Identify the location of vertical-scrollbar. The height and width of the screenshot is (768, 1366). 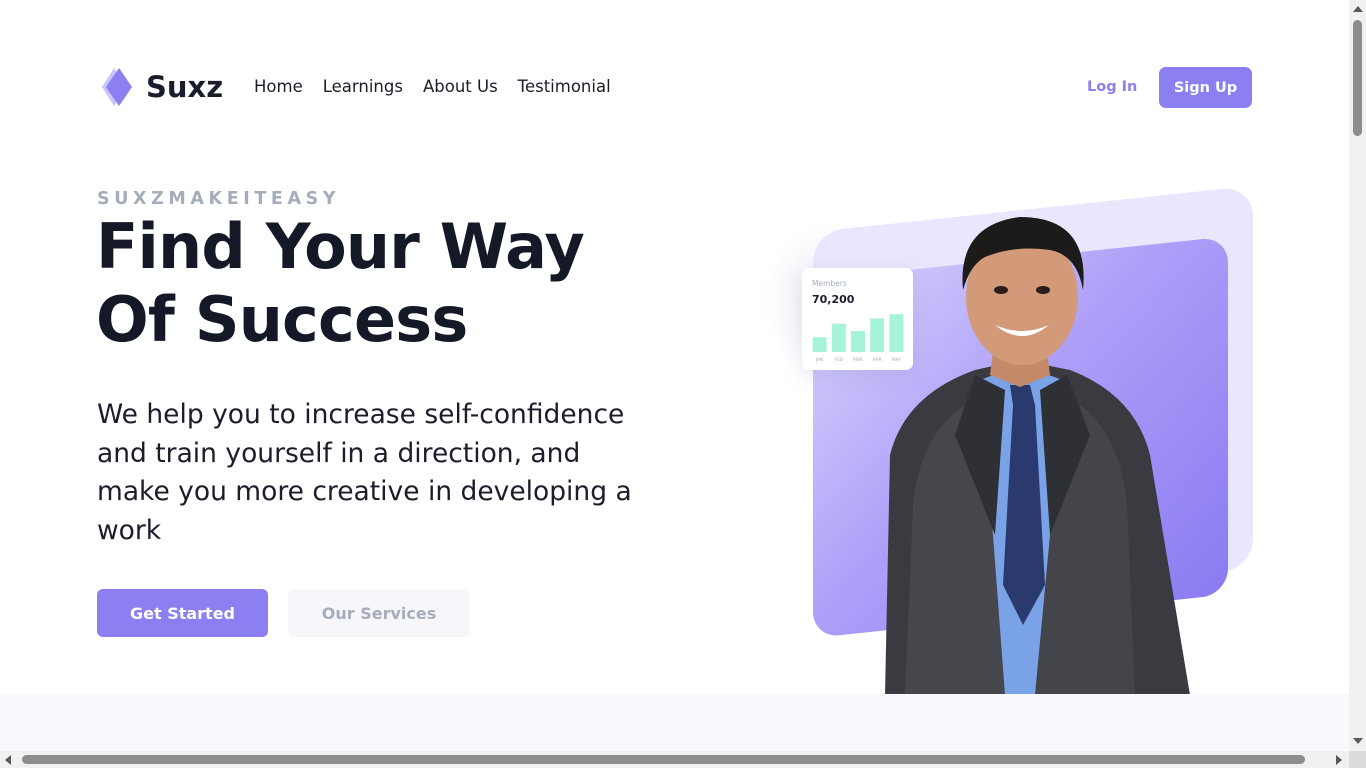
(1357, 375).